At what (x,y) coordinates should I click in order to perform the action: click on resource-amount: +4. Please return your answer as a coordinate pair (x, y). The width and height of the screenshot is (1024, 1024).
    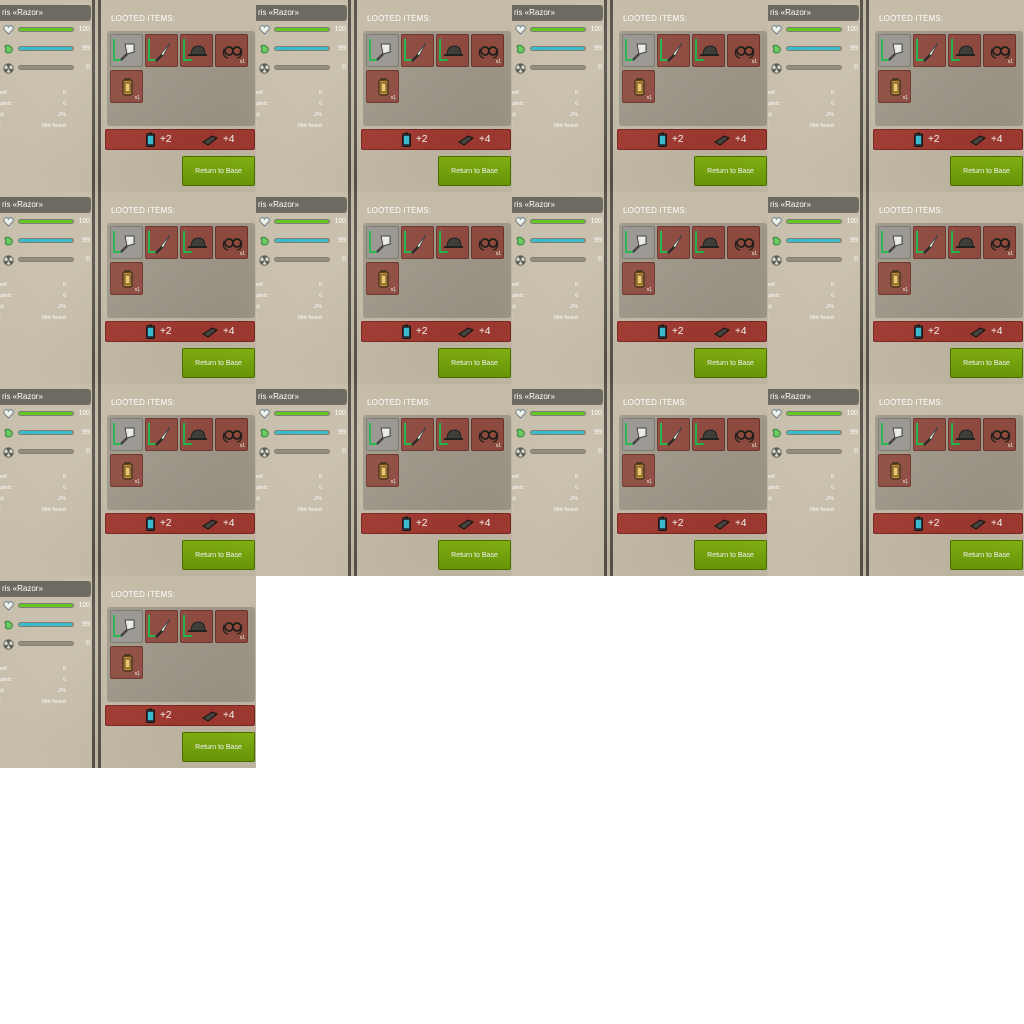
    Looking at the image, I should click on (485, 523).